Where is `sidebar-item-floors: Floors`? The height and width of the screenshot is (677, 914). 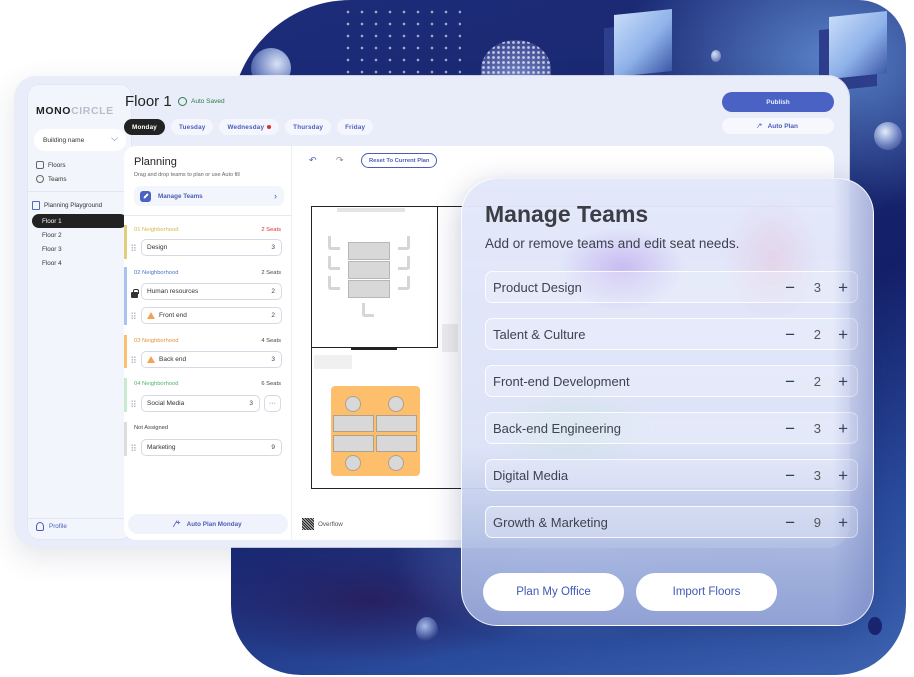 sidebar-item-floors: Floors is located at coordinates (51, 165).